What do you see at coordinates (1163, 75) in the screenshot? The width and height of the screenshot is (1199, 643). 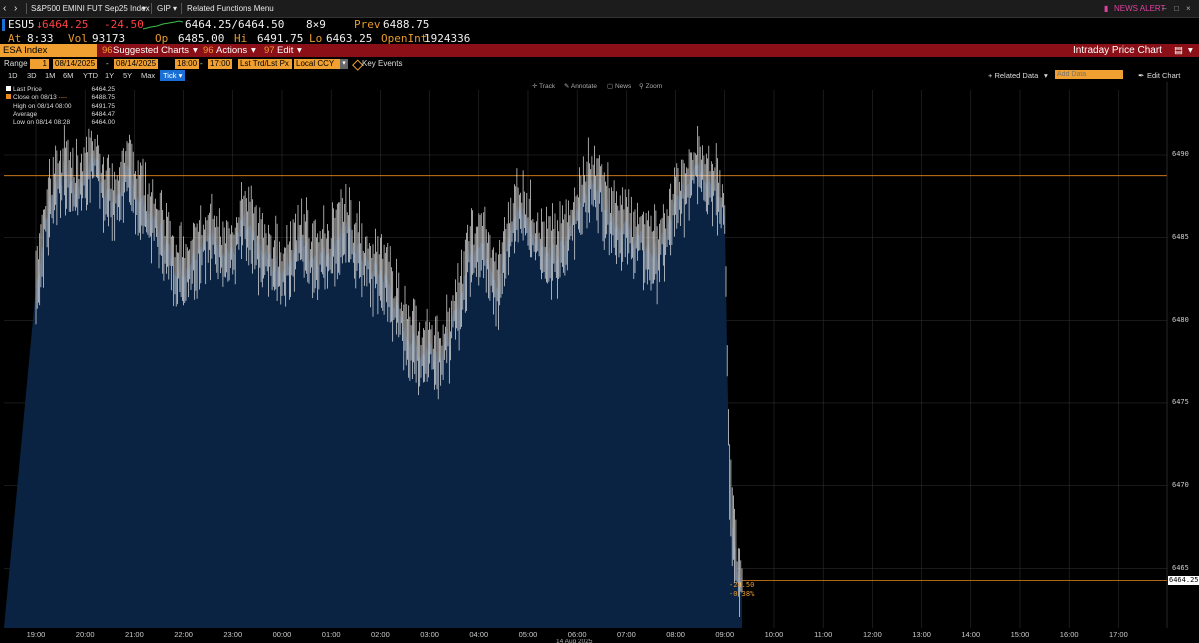 I see `edit-chart-button: Edit Chart` at bounding box center [1163, 75].